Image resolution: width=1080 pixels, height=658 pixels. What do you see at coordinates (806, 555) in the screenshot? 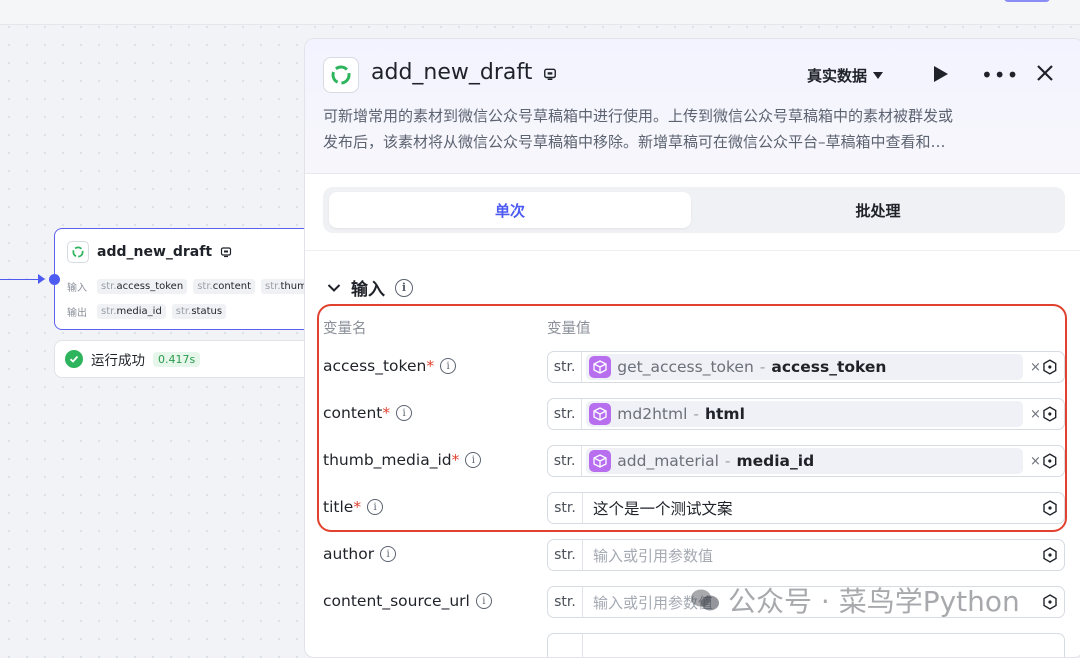
I see `param-field-author: str. 输入或引用参数值` at bounding box center [806, 555].